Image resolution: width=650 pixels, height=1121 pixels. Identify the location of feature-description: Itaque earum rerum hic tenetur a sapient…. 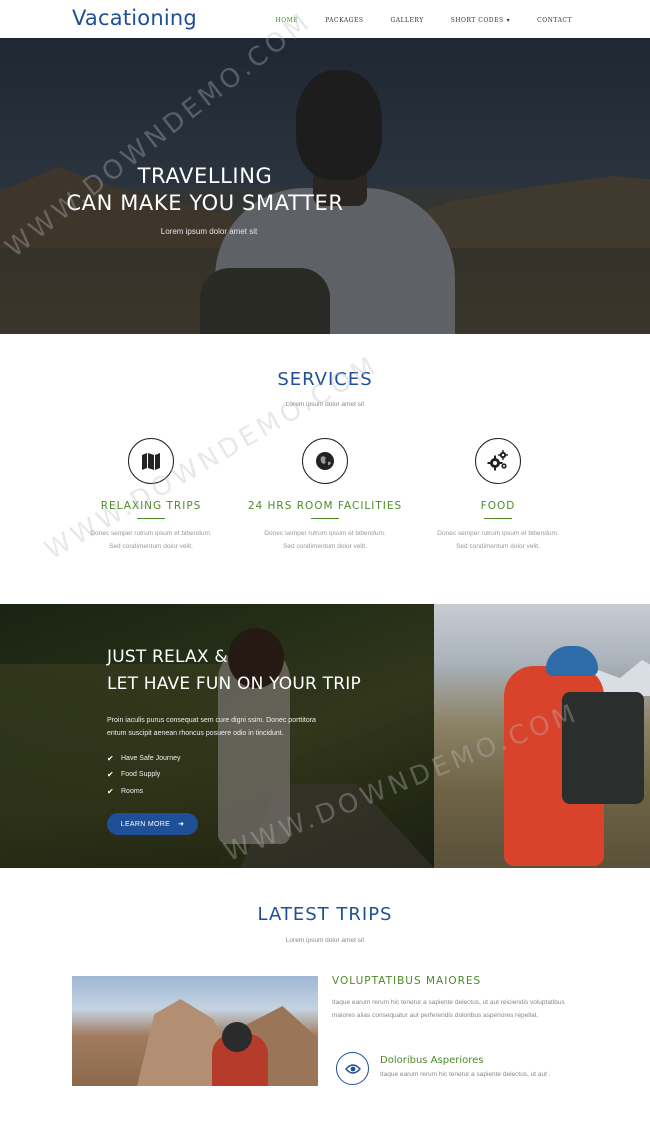
(465, 1074).